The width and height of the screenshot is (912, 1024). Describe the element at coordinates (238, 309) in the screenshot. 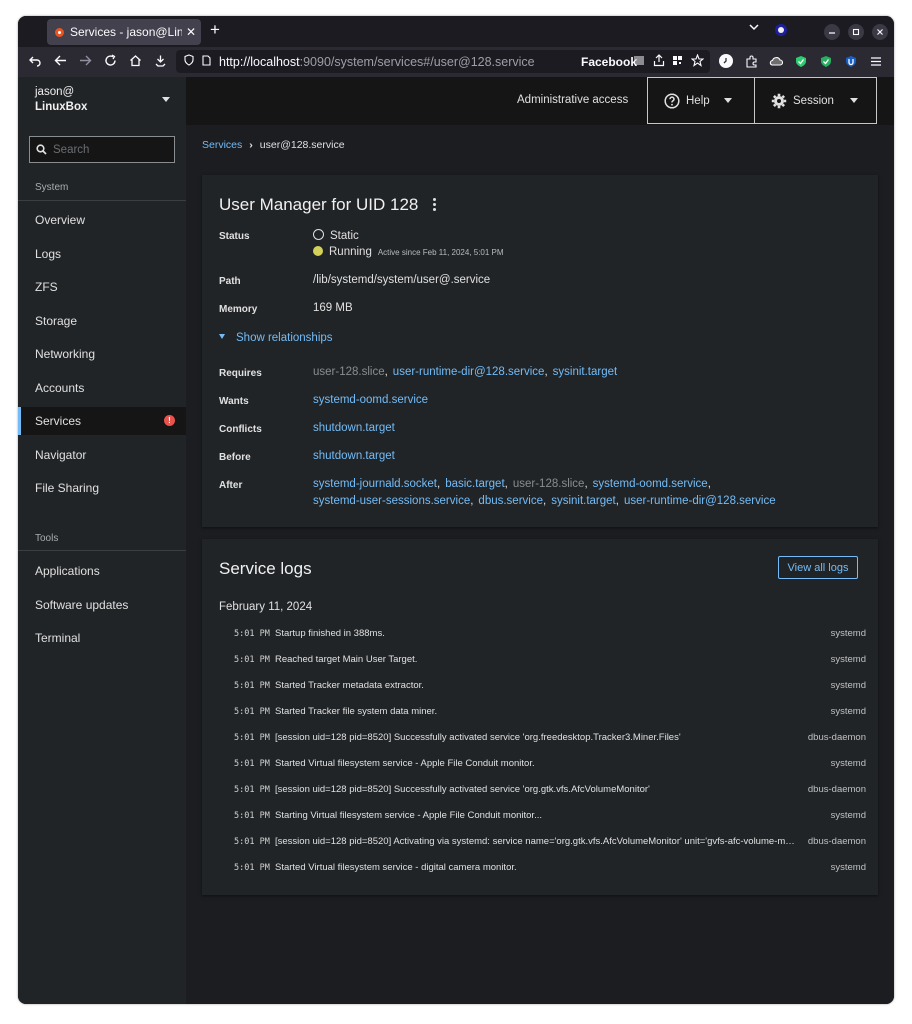

I see `memory-label: Memory` at that location.